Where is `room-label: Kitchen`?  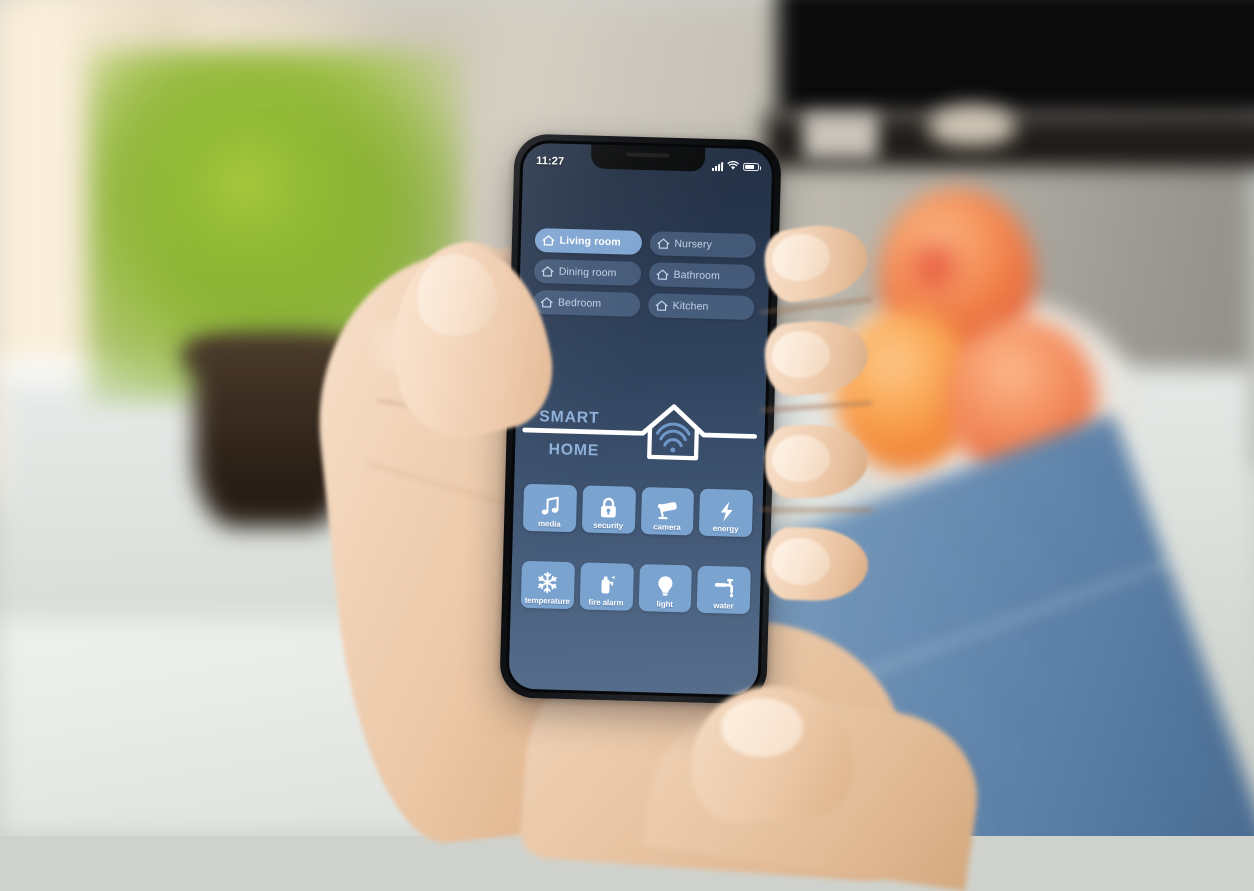
room-label: Kitchen is located at coordinates (690, 306).